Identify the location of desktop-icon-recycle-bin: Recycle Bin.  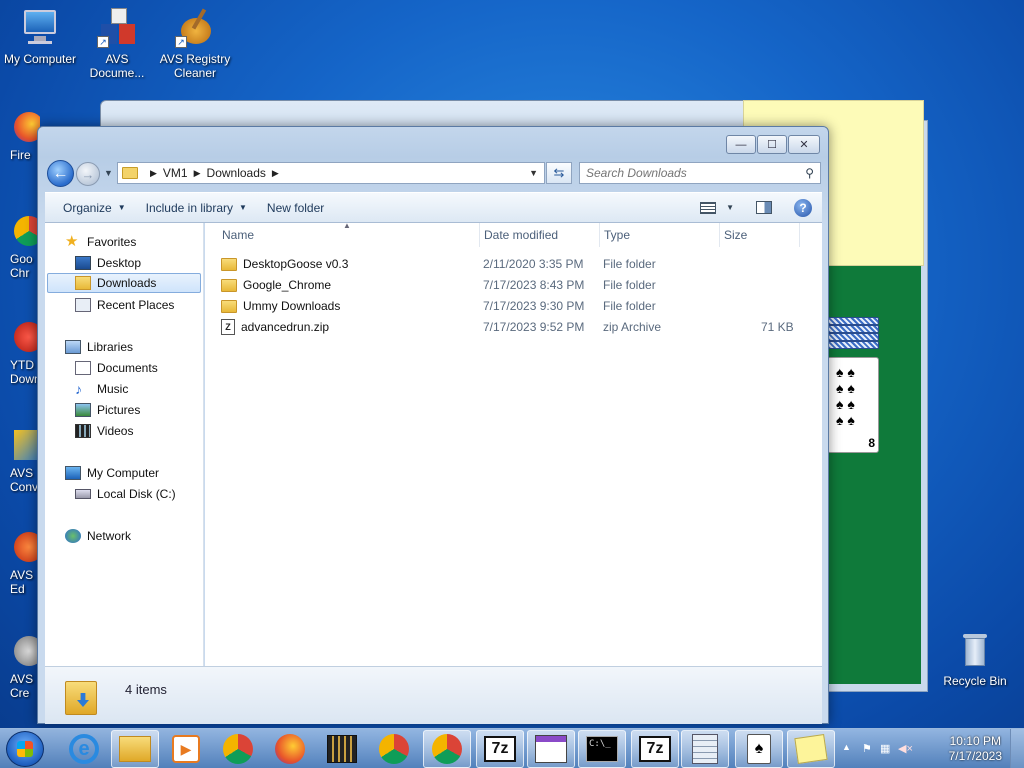
(975, 659).